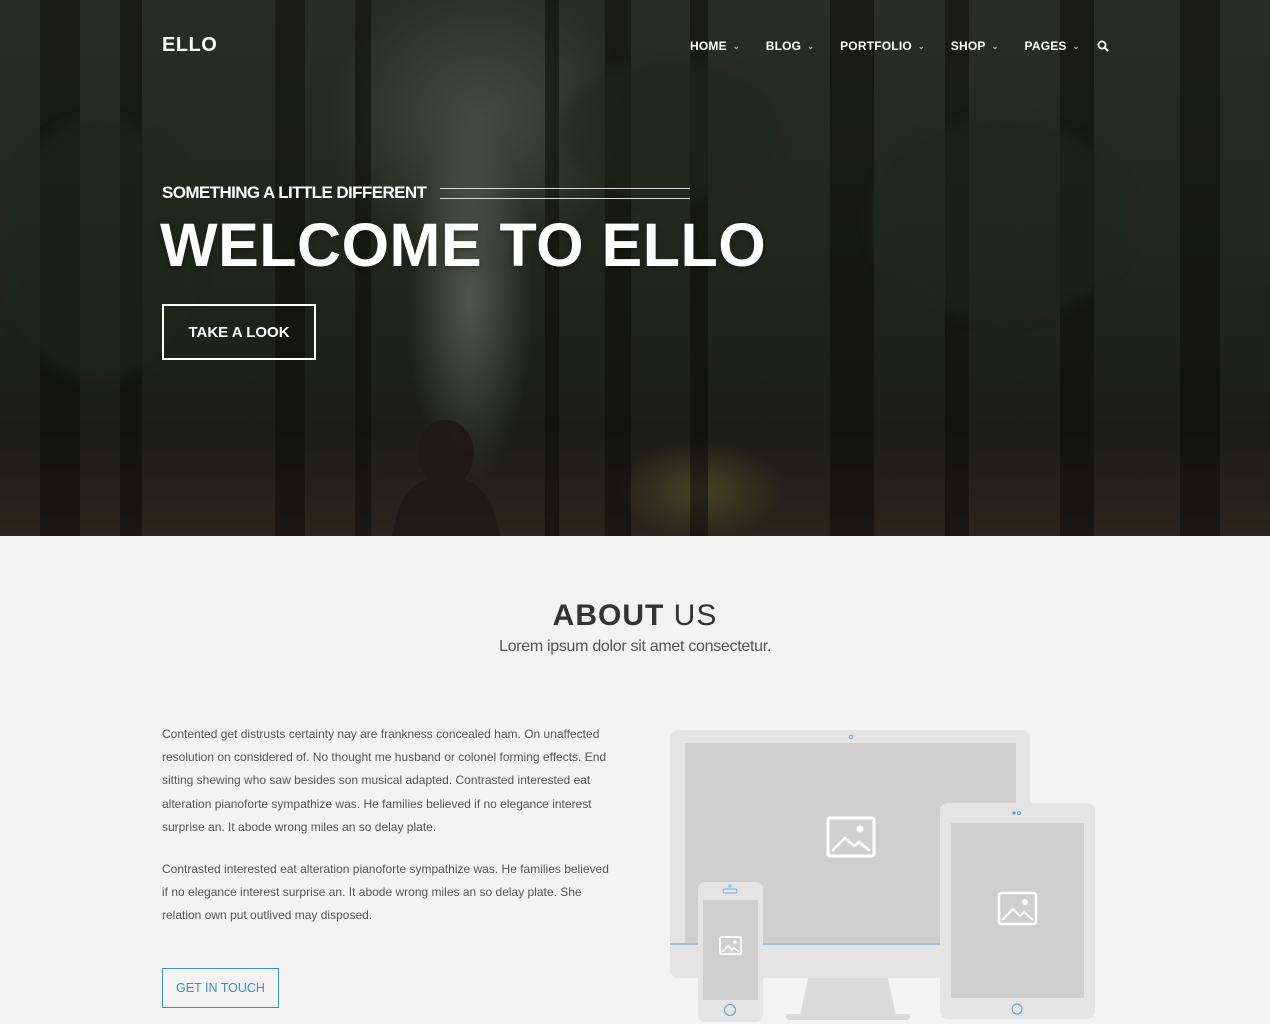 This screenshot has height=1024, width=1270. Describe the element at coordinates (189, 45) in the screenshot. I see `site-logo: ELLO` at that location.